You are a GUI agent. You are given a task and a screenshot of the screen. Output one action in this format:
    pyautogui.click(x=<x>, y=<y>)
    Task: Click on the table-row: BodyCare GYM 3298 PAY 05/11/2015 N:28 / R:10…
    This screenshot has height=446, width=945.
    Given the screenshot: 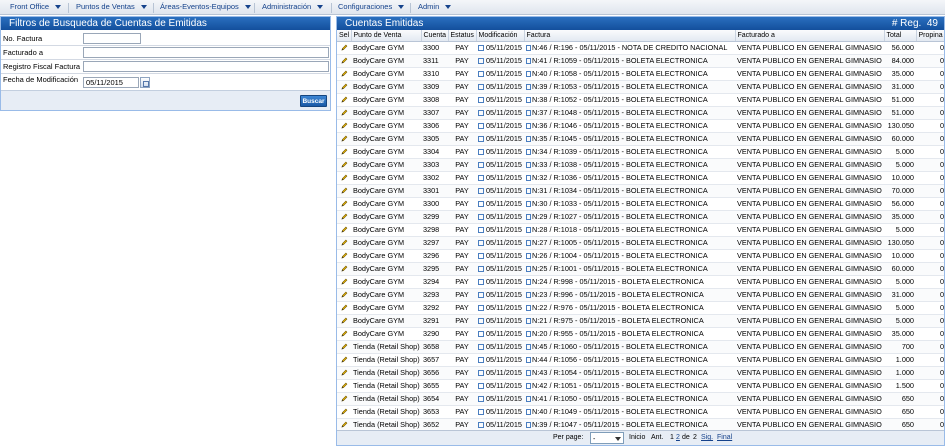 What is the action you would take?
    pyautogui.click(x=640, y=230)
    